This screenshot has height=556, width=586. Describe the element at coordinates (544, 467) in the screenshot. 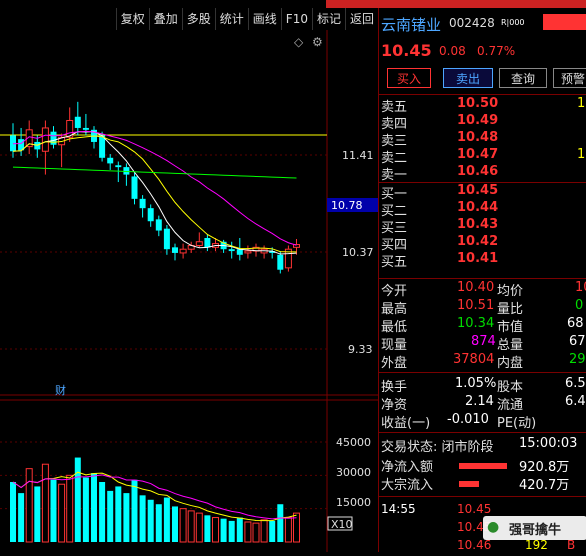

I see `net-flow-value: 920.8万` at that location.